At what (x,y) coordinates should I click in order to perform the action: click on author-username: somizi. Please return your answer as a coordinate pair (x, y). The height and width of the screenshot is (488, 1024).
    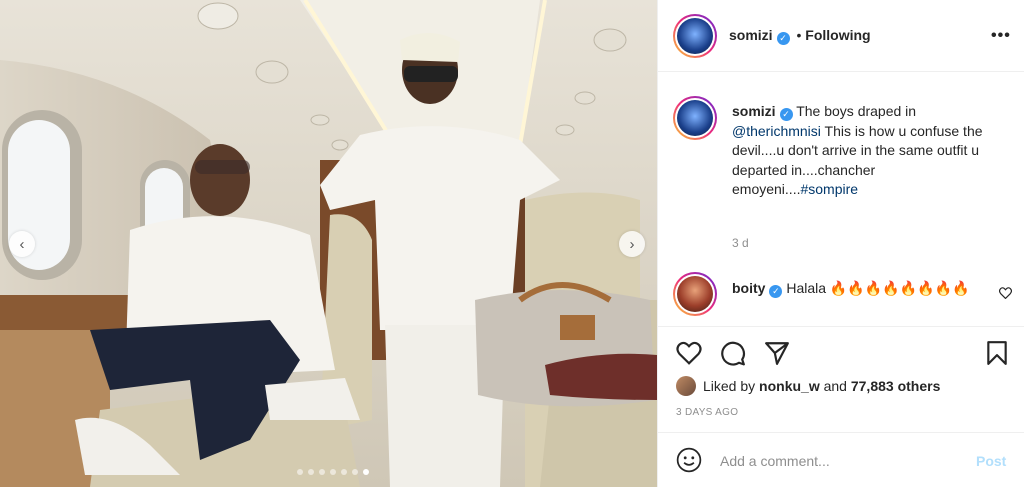
    Looking at the image, I should click on (751, 35).